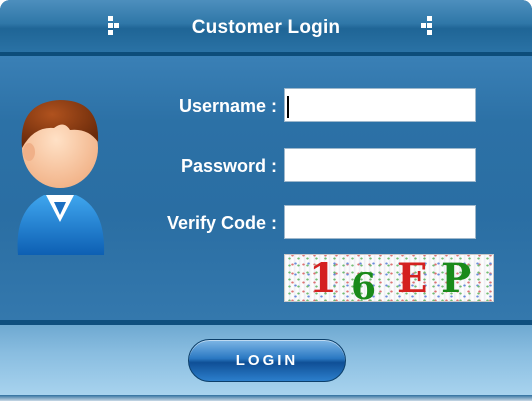 Image resolution: width=532 pixels, height=401 pixels. Describe the element at coordinates (266, 398) in the screenshot. I see `bottom-border` at that location.